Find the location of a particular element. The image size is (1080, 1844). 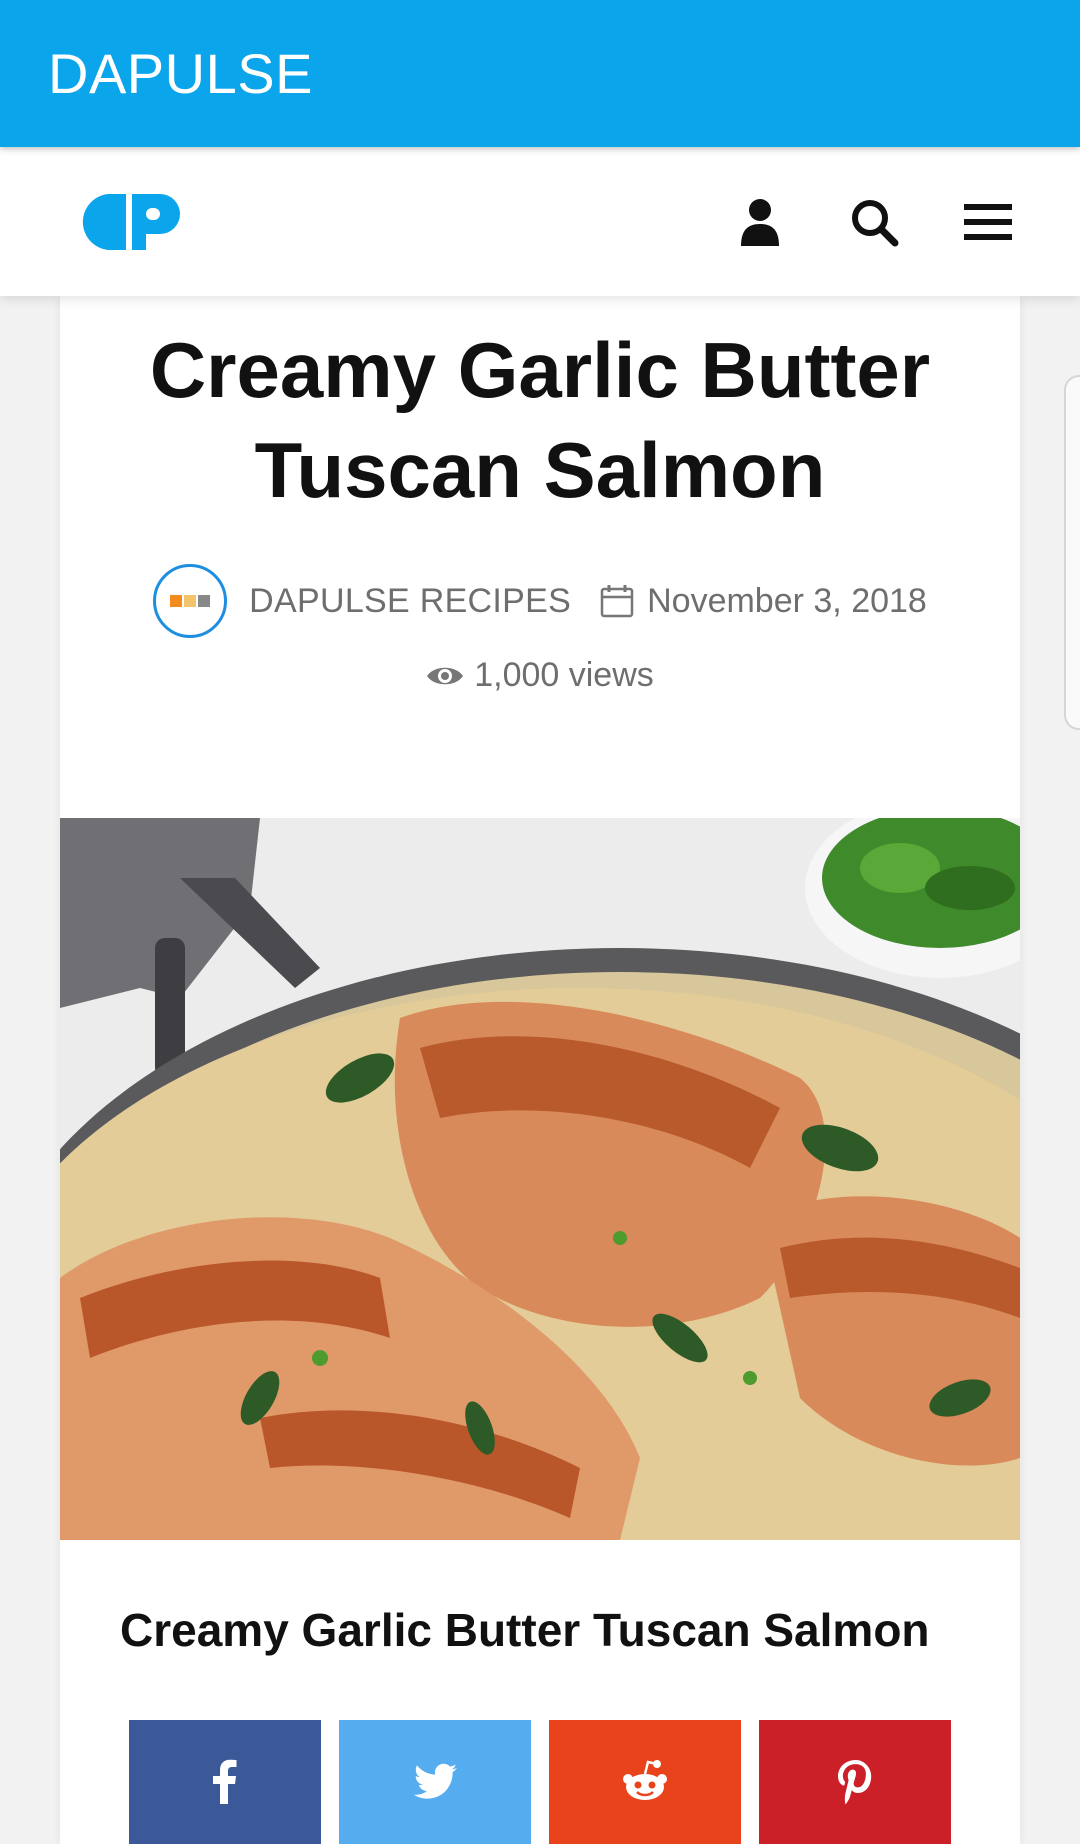

author-avatar is located at coordinates (190, 601).